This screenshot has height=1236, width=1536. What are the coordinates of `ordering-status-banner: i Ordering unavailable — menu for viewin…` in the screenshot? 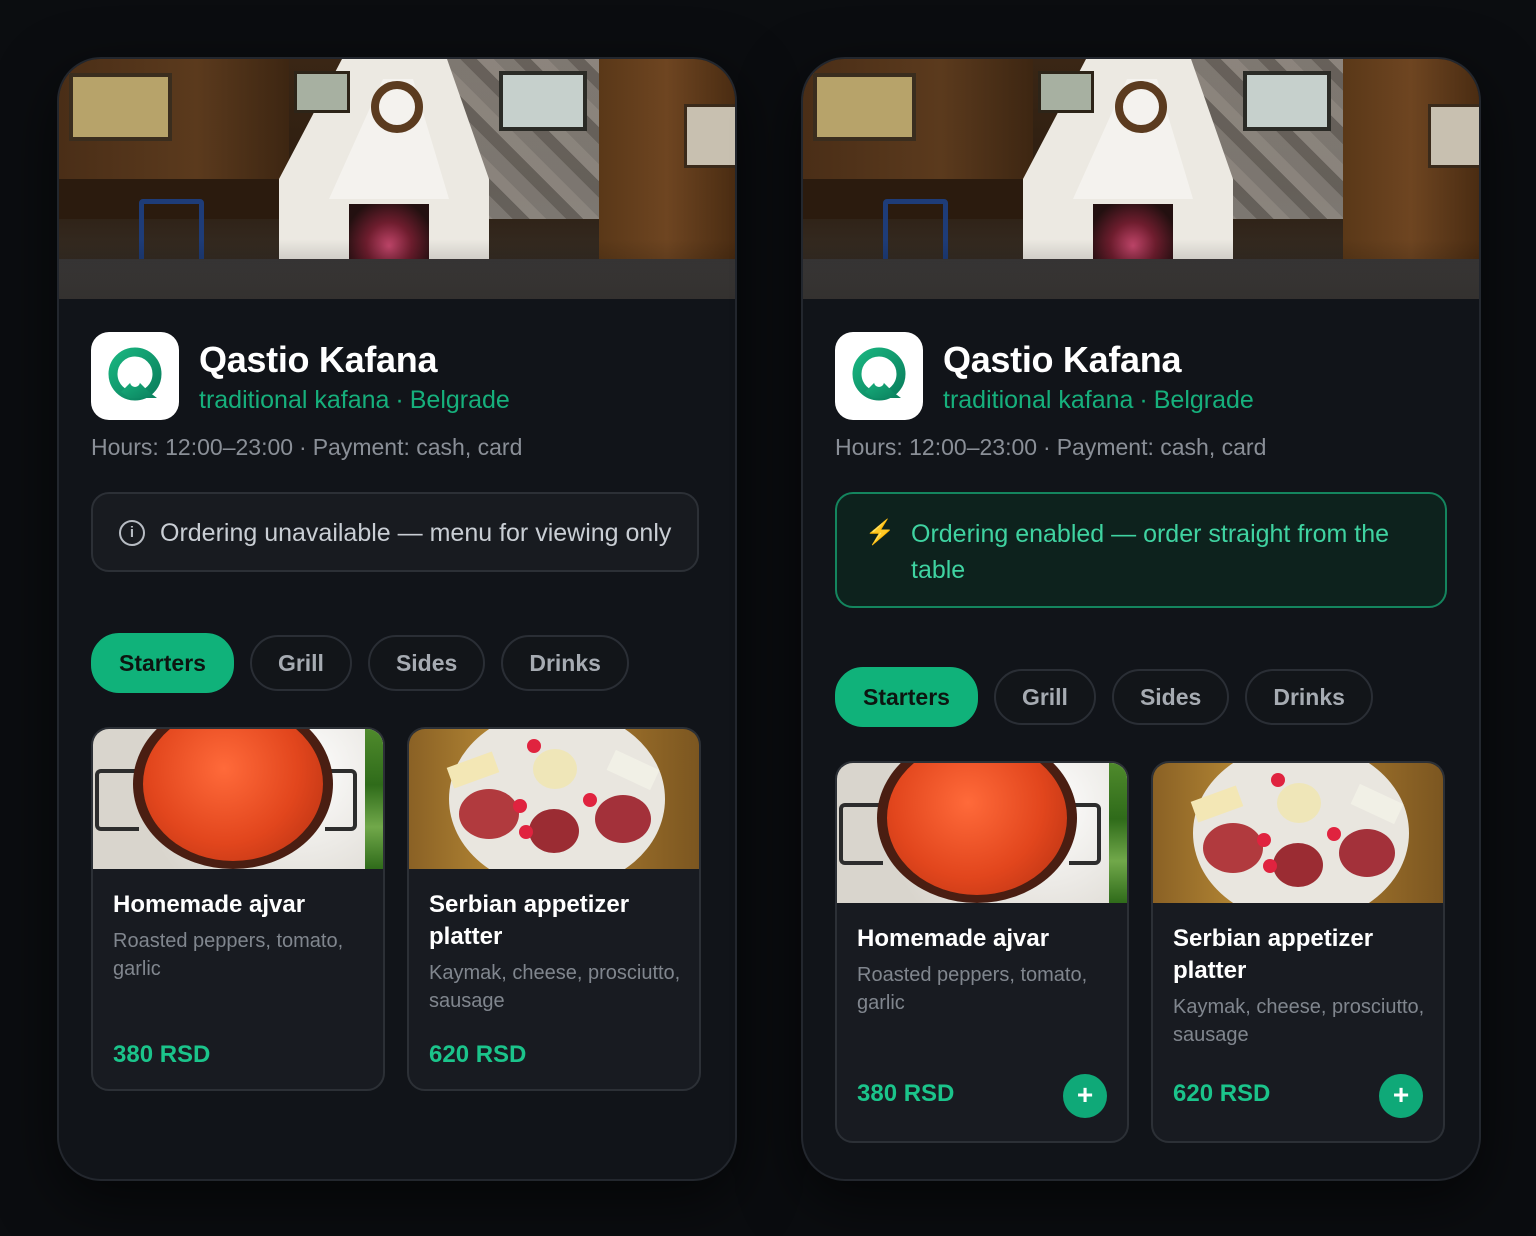 It's located at (395, 532).